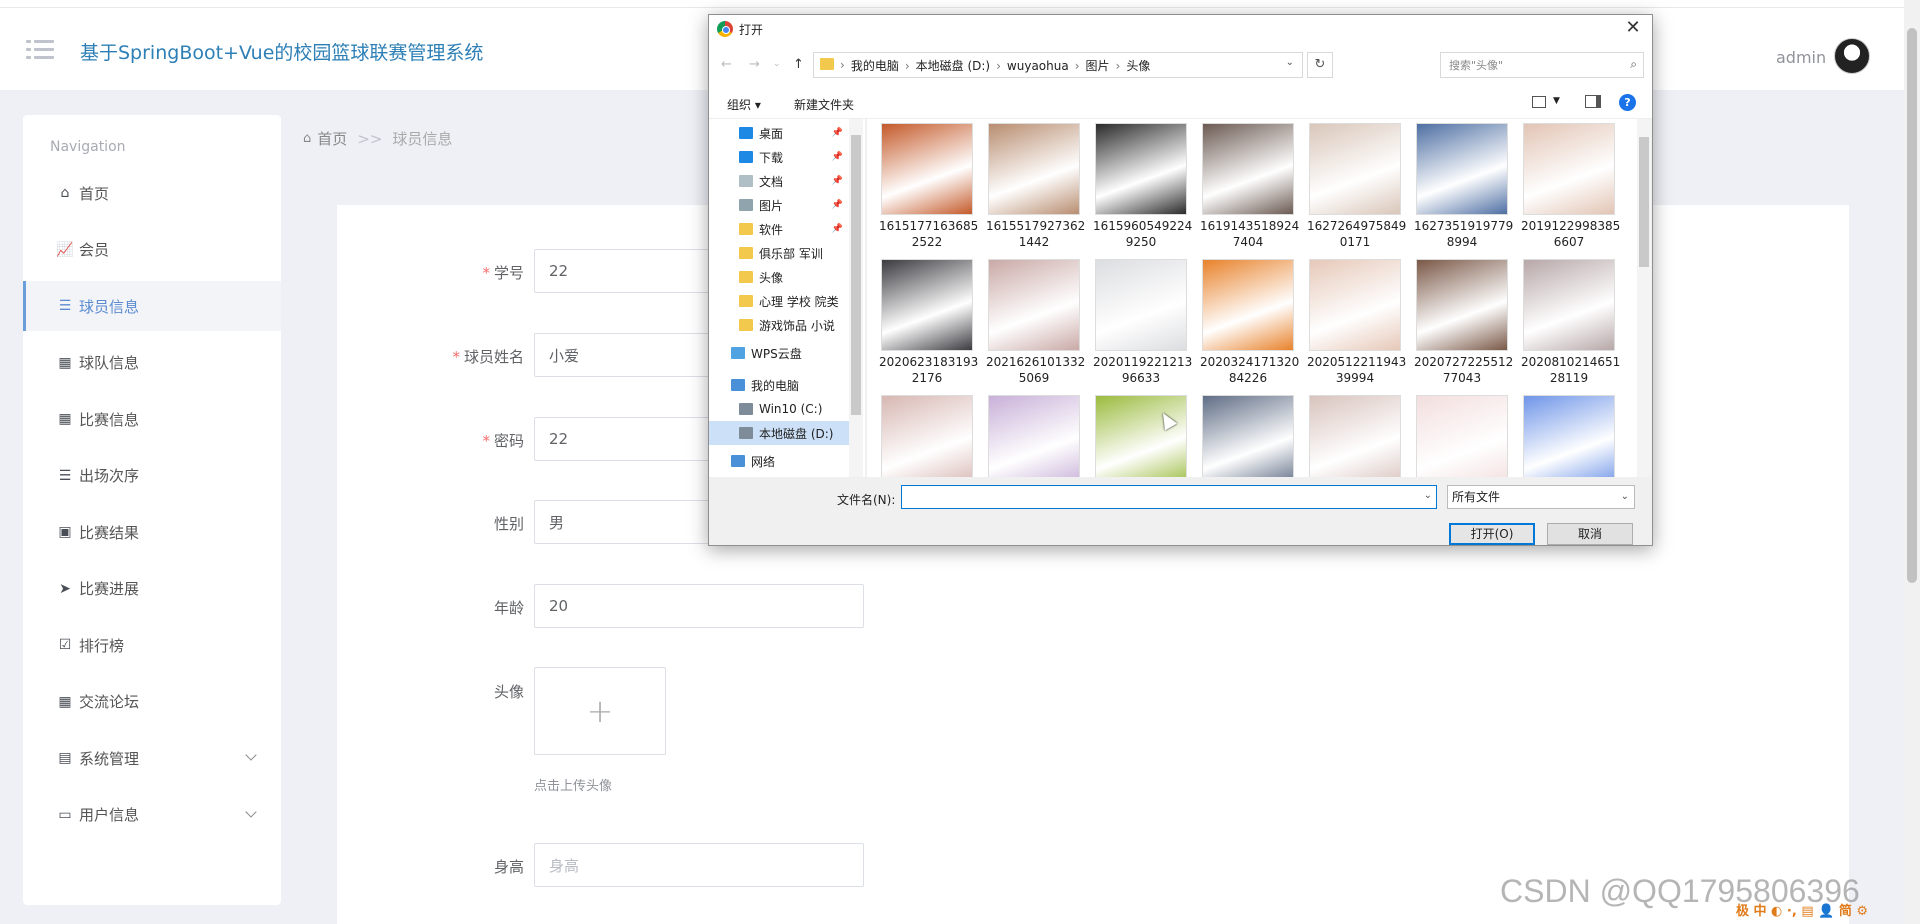 The height and width of the screenshot is (924, 1920). I want to click on sidebar-item: ☰ 出场次序, so click(152, 476).